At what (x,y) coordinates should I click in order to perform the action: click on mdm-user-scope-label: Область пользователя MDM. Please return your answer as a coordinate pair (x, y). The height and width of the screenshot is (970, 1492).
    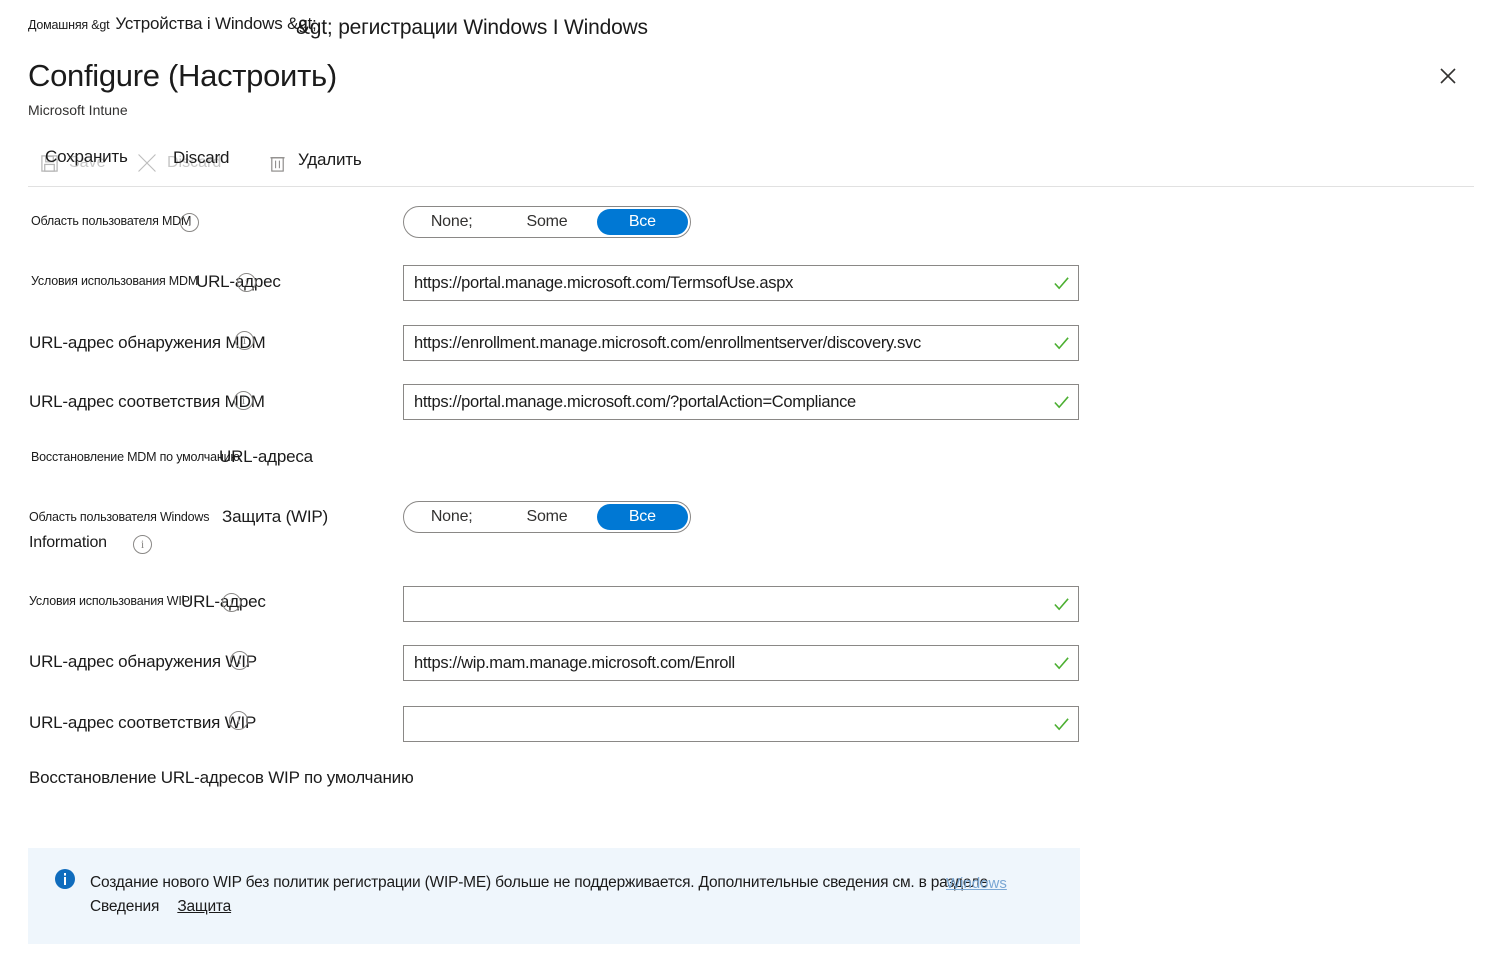
    Looking at the image, I should click on (111, 221).